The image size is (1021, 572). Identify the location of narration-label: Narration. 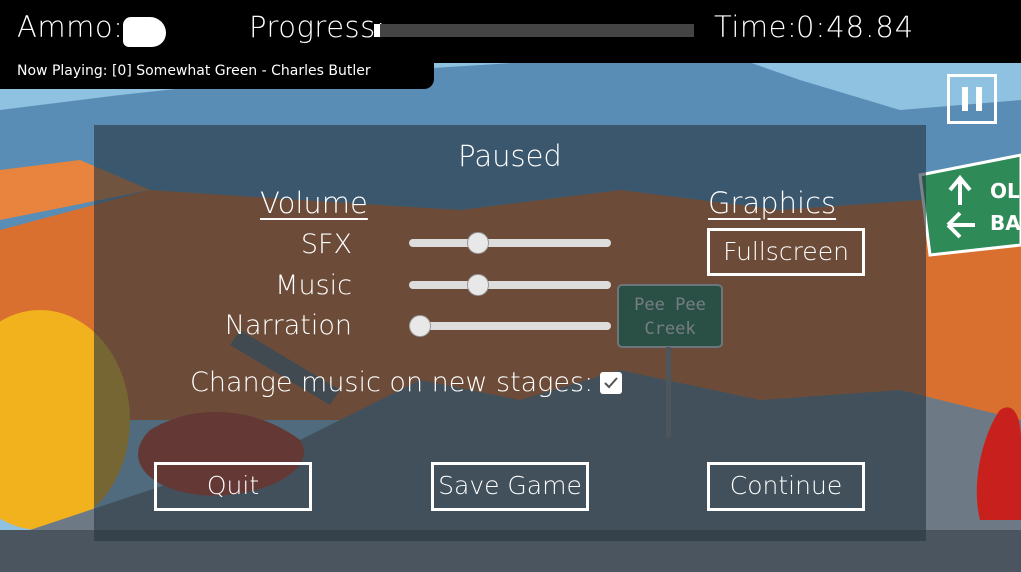
(288, 325).